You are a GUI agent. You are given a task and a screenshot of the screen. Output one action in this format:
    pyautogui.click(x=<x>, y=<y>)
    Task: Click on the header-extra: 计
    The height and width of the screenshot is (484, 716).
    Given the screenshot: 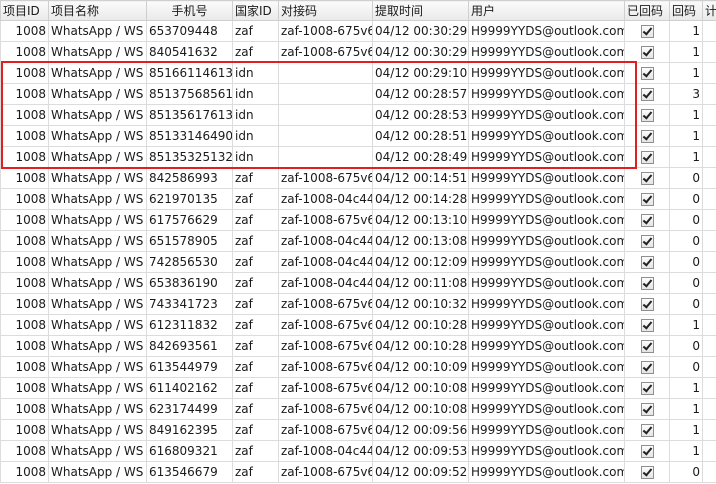 What is the action you would take?
    pyautogui.click(x=709, y=10)
    